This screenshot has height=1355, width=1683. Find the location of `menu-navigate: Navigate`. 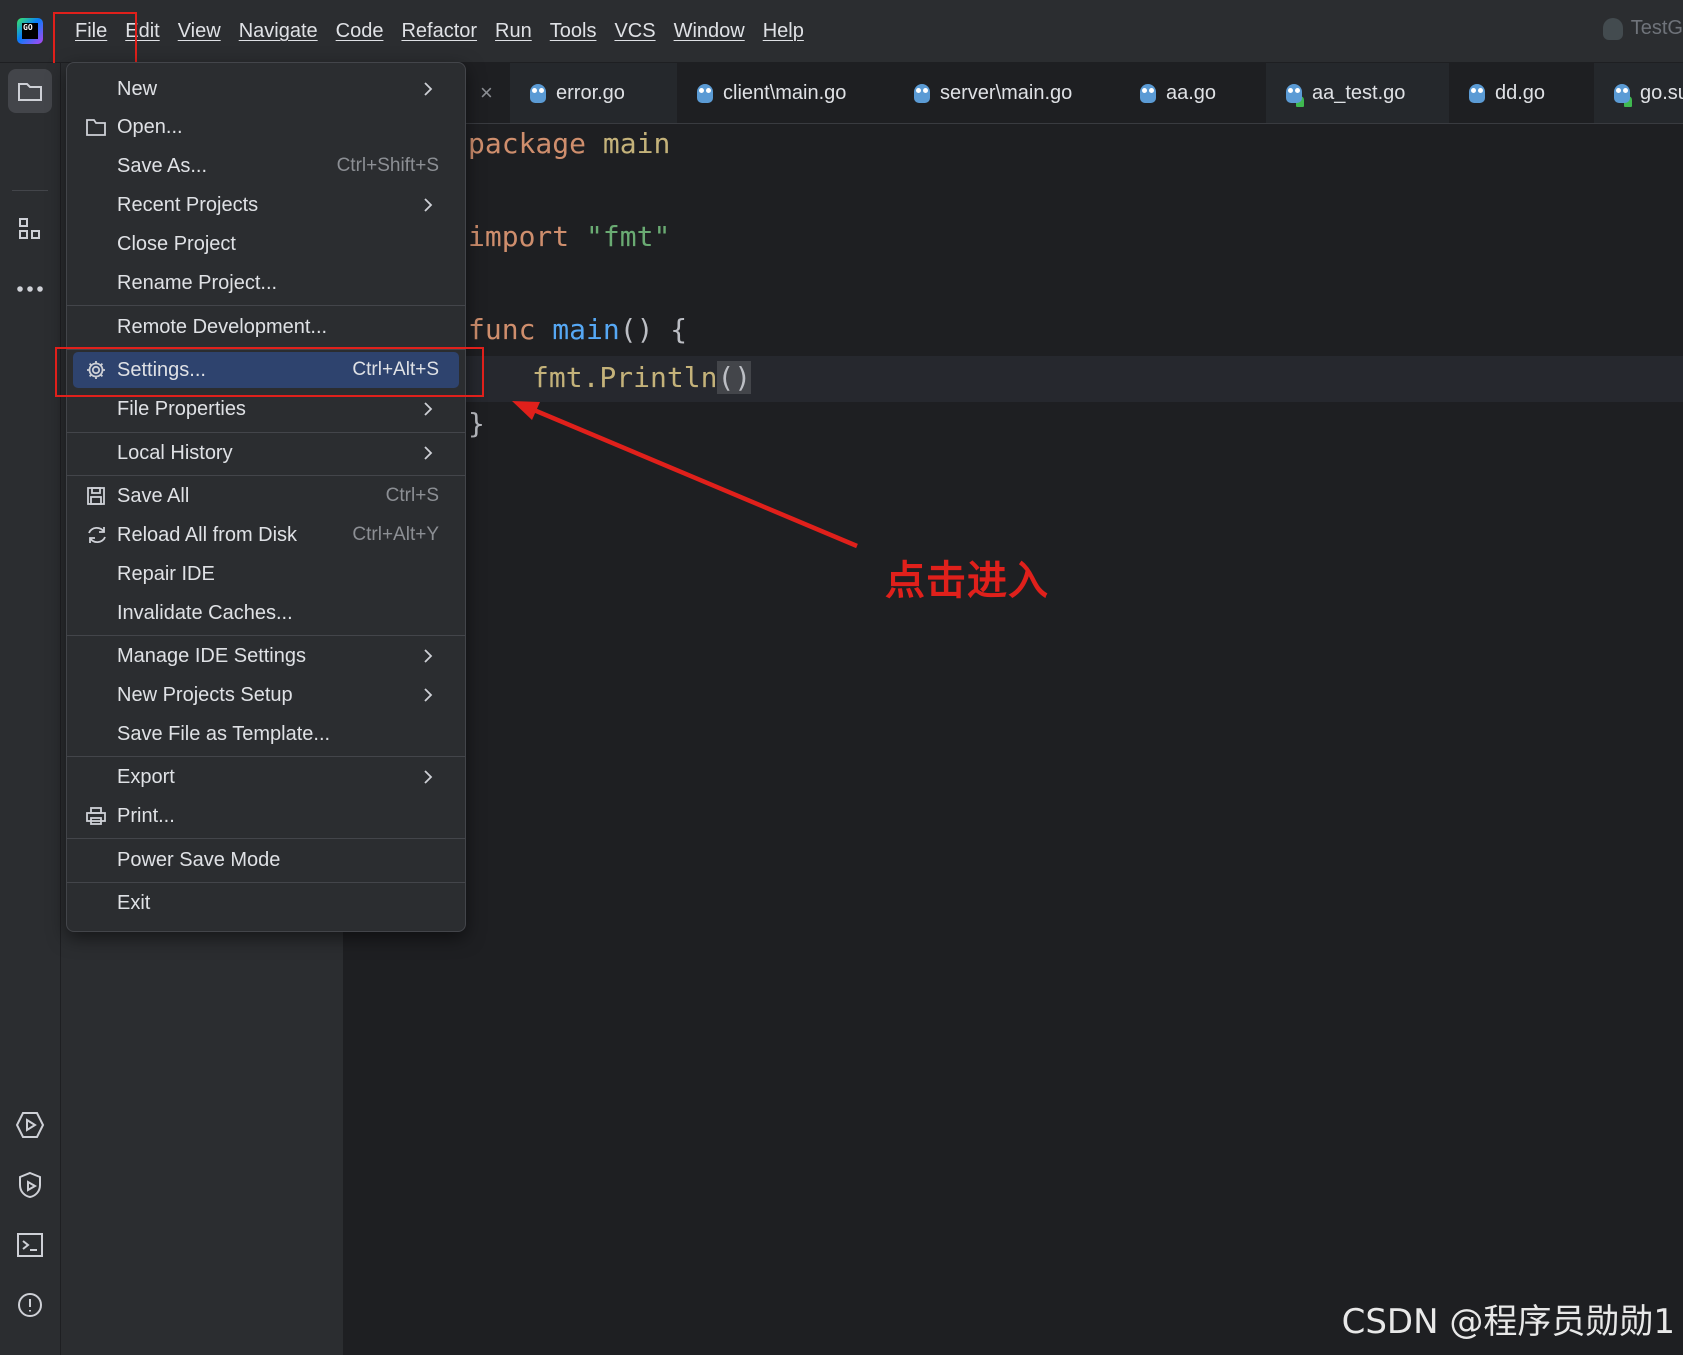

menu-navigate: Navigate is located at coordinates (278, 31).